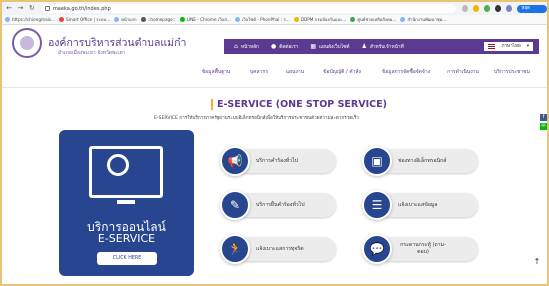  Describe the element at coordinates (498, 8) in the screenshot. I see `puzzle-icon` at that location.